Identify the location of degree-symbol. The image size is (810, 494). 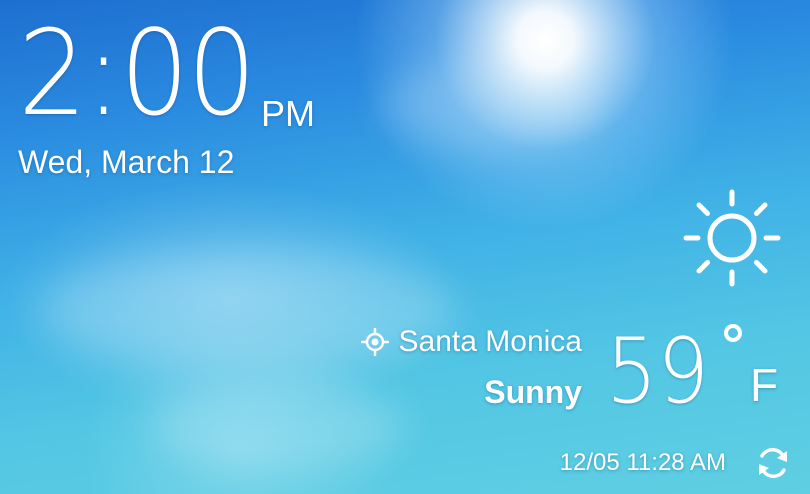
(733, 333).